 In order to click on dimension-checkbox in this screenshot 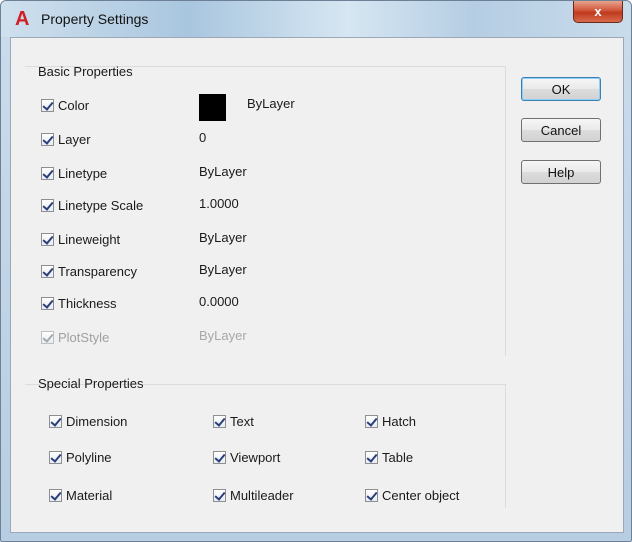, I will do `click(55, 421)`.